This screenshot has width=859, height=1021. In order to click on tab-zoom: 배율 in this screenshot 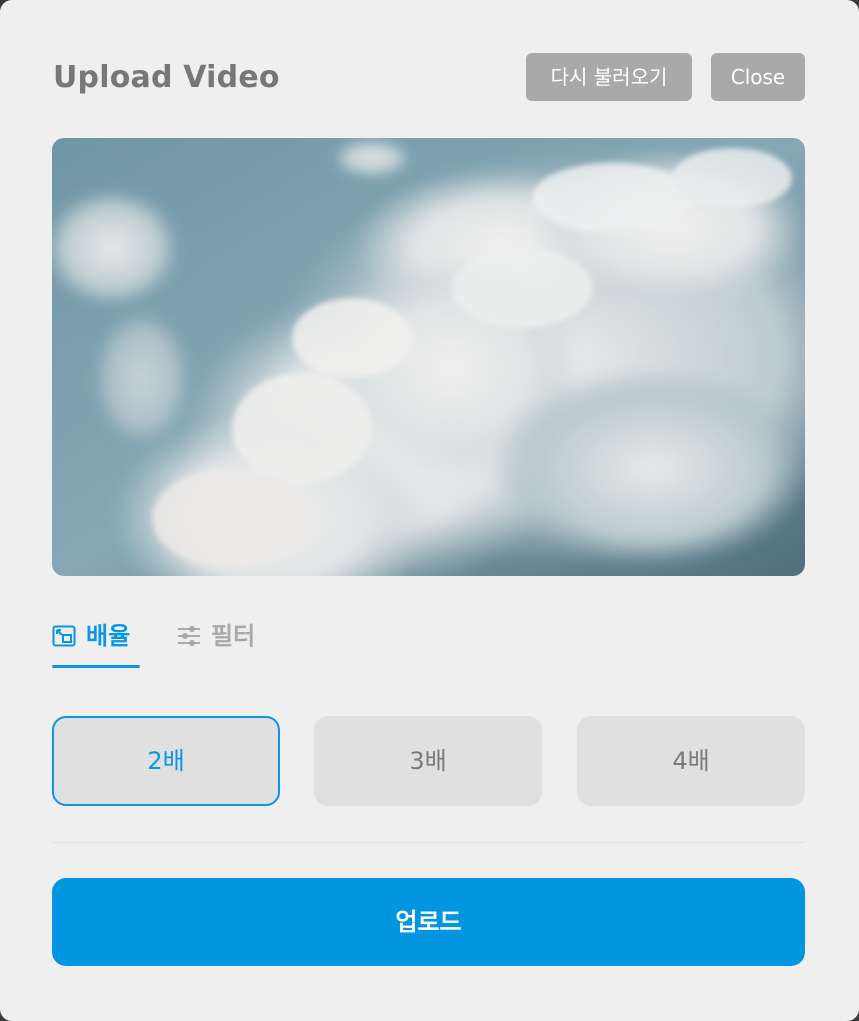, I will do `click(96, 642)`.